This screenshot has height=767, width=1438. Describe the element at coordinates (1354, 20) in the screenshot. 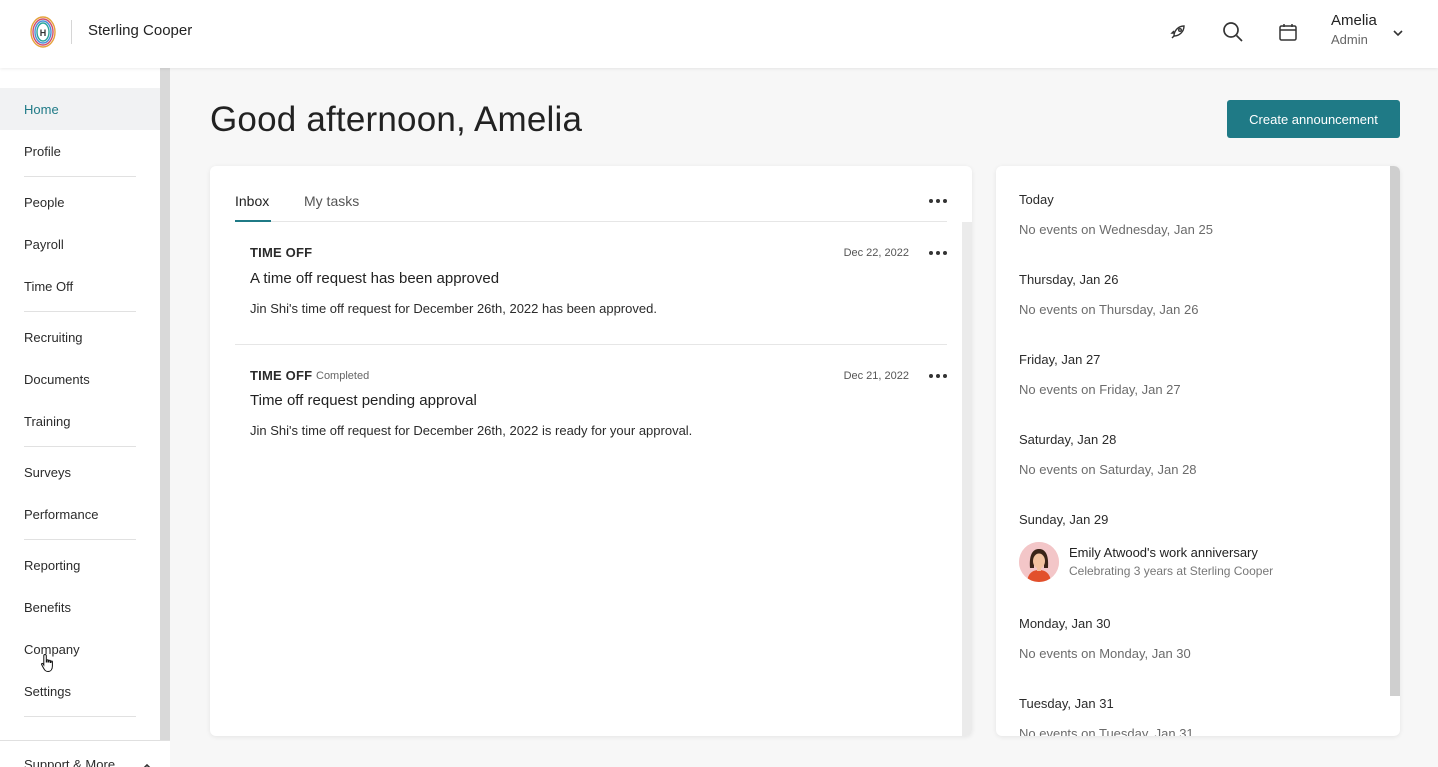

I see `user-name: Amelia` at that location.